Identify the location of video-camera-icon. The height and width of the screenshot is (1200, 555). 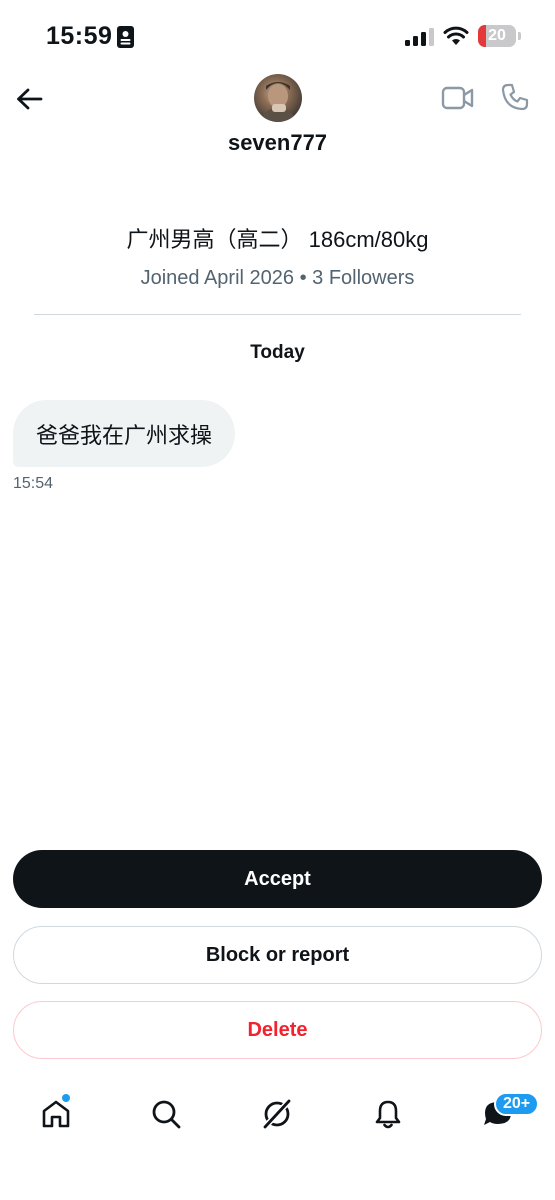
(457, 98).